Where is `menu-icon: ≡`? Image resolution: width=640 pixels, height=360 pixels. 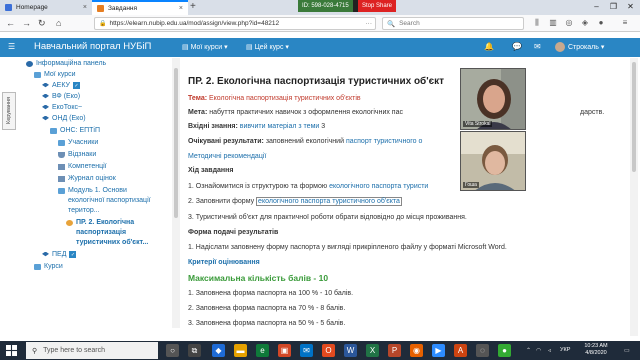 menu-icon: ≡ is located at coordinates (625, 23).